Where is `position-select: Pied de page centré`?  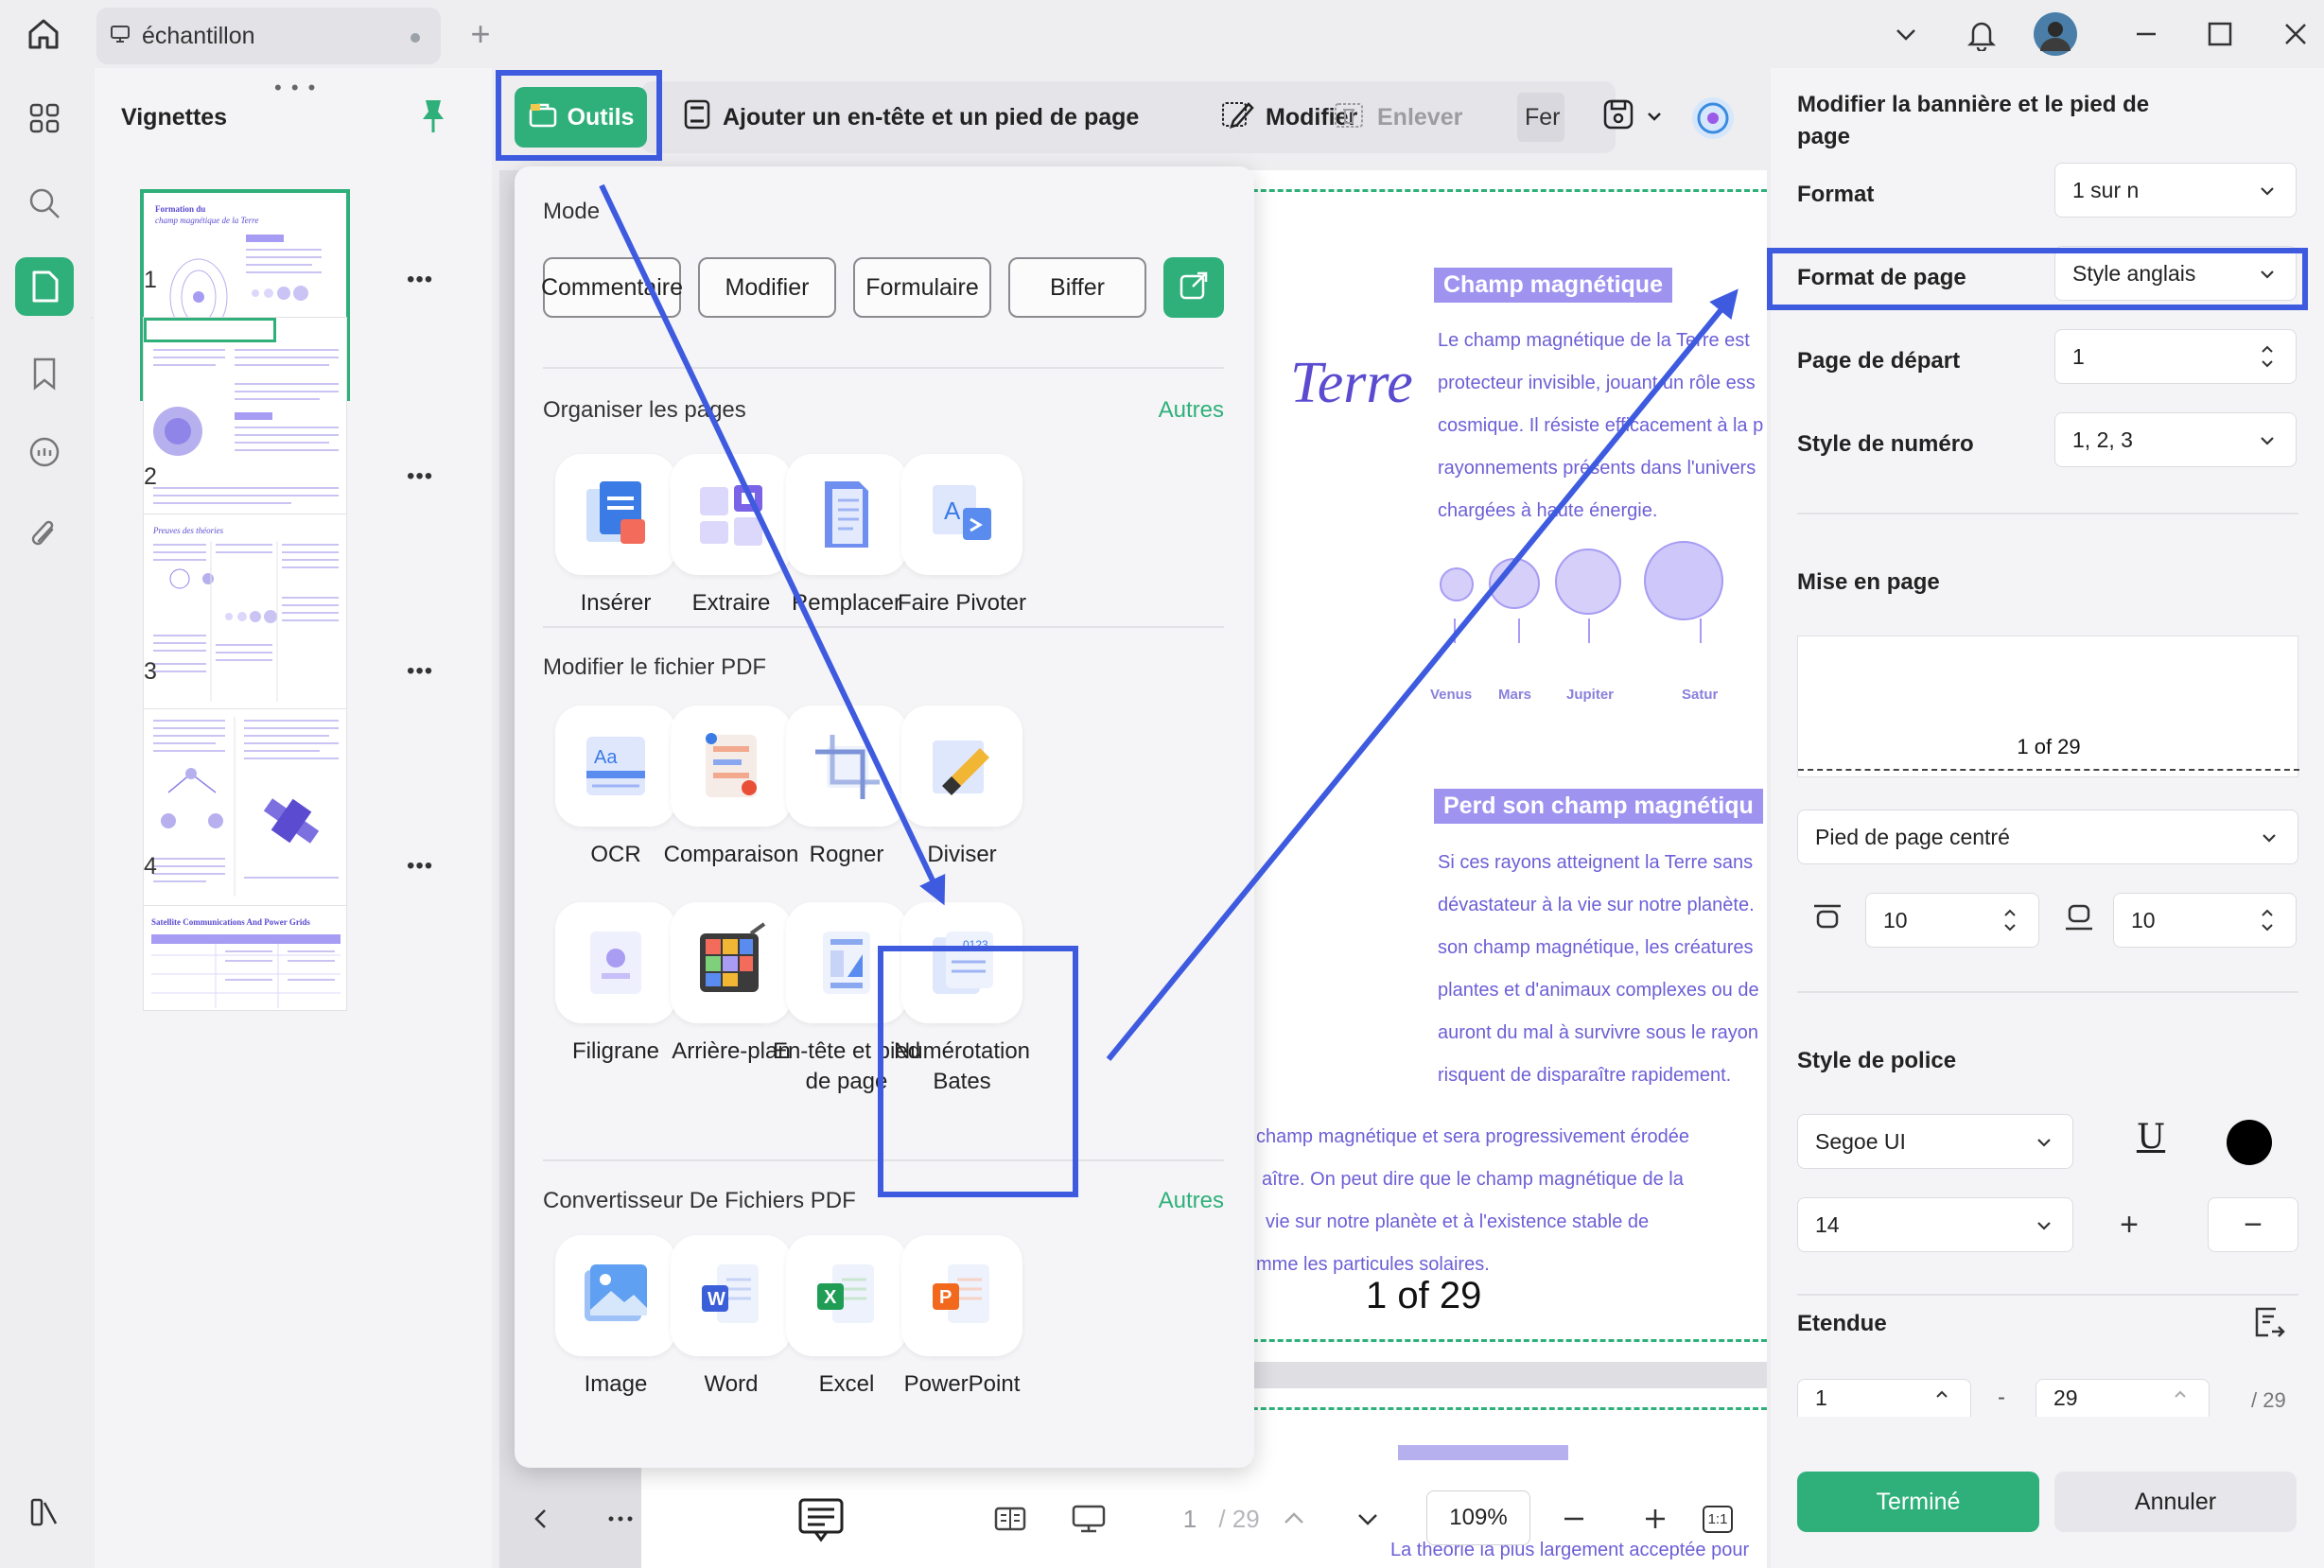
position-select: Pied de page centré is located at coordinates (2048, 837).